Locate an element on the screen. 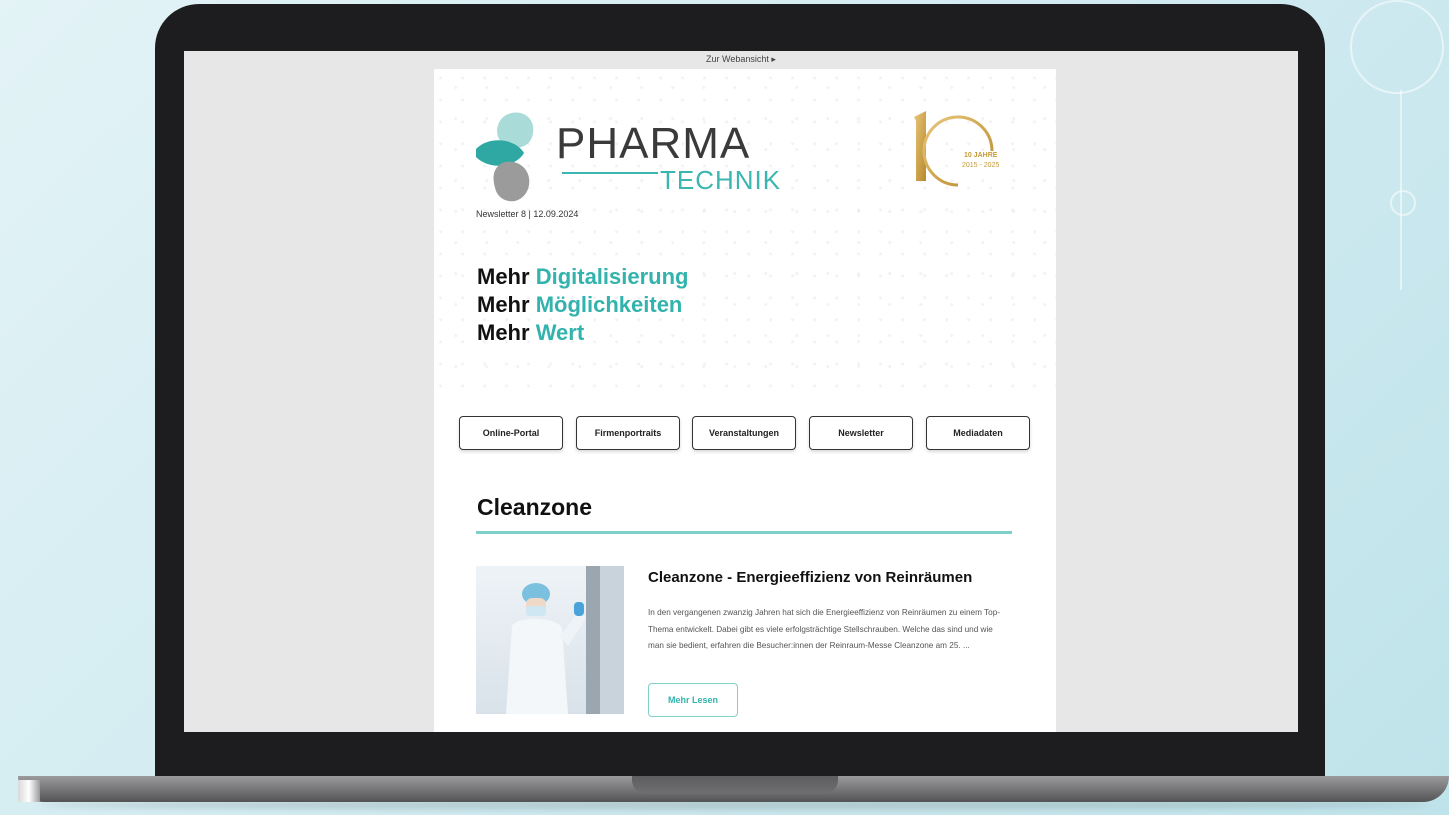  nav-button-online-portal: Online-Portal is located at coordinates (511, 433).